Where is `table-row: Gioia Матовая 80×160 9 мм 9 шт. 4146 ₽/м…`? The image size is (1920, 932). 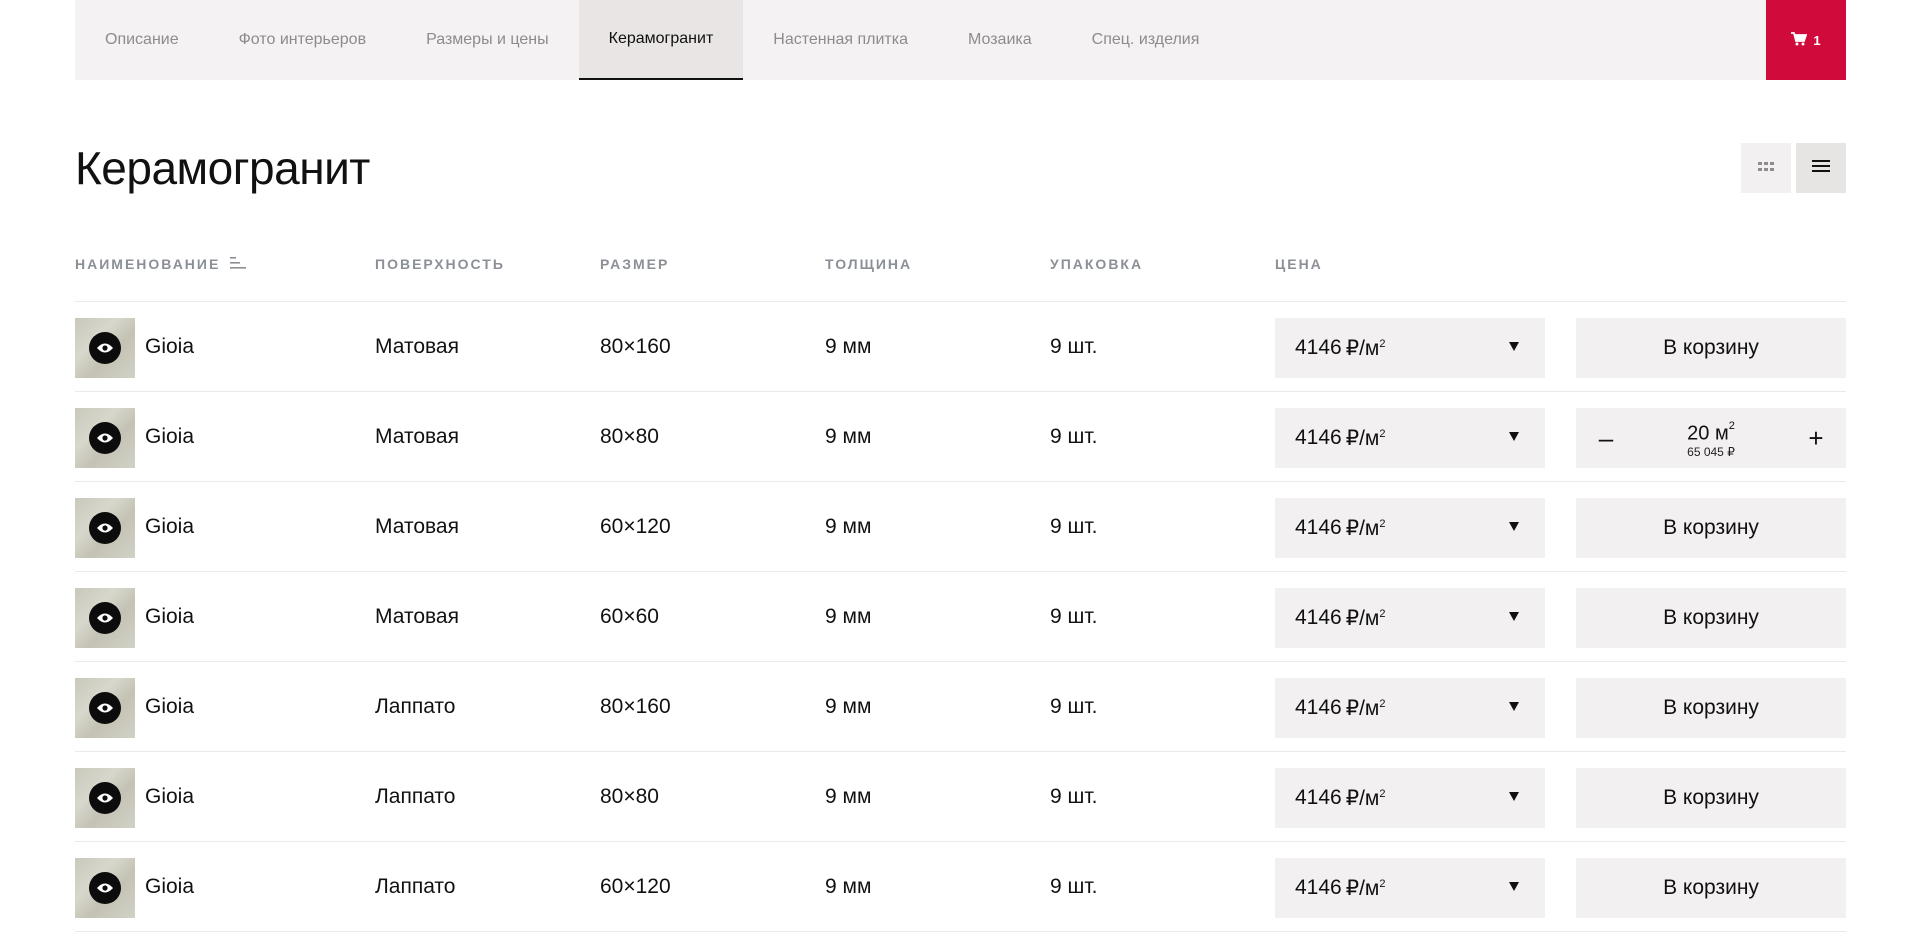
table-row: Gioia Матовая 80×160 9 мм 9 шт. 4146 ₽/м… is located at coordinates (960, 347).